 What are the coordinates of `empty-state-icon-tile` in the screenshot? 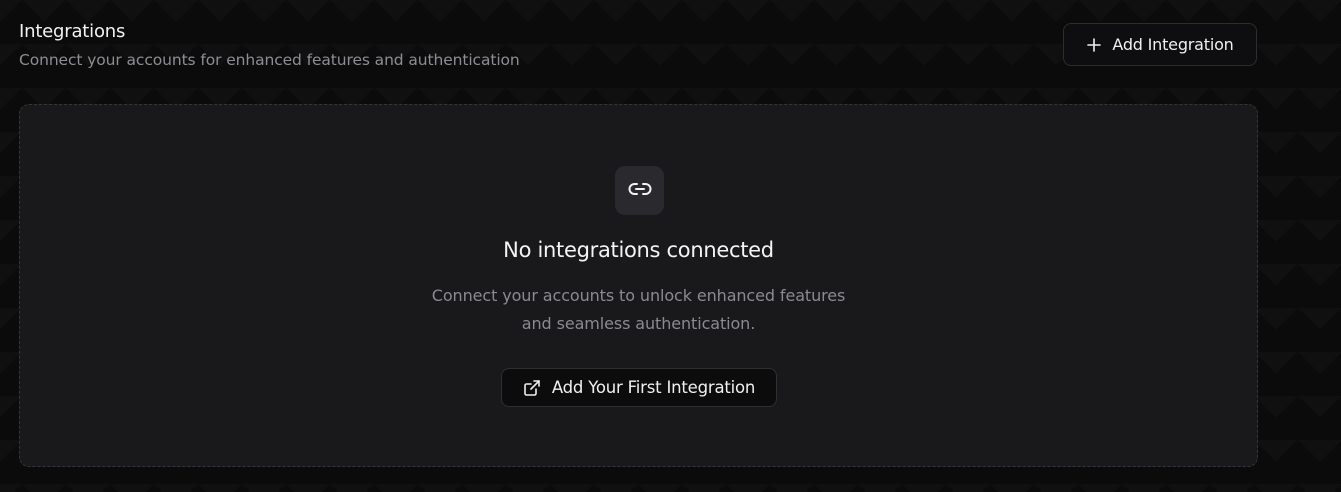 It's located at (639, 190).